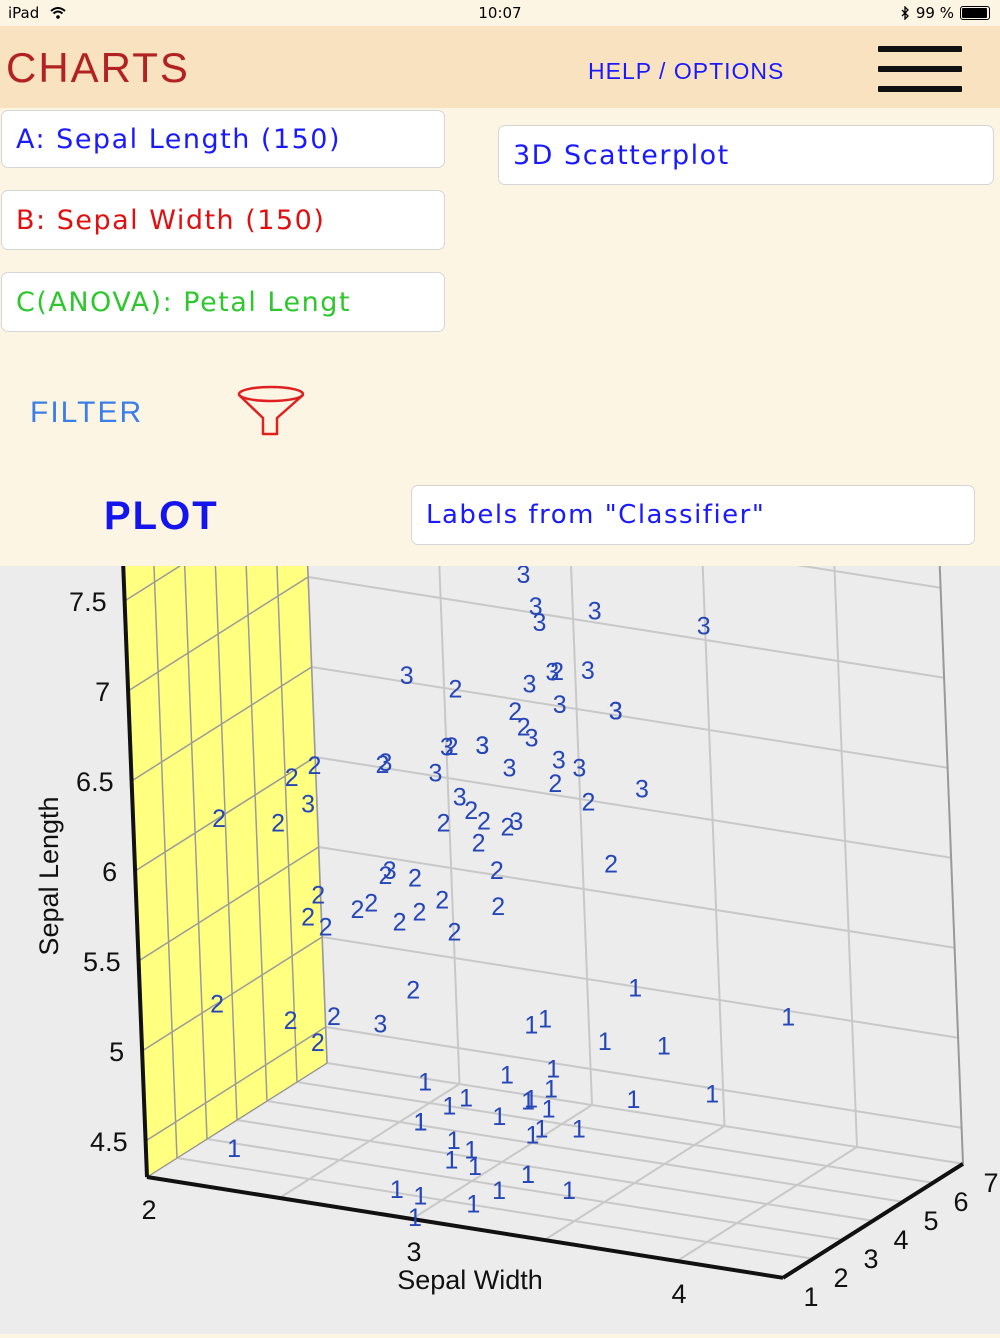 The width and height of the screenshot is (1000, 1338). Describe the element at coordinates (95, 782) in the screenshot. I see `y-tick-label: 6.5` at that location.